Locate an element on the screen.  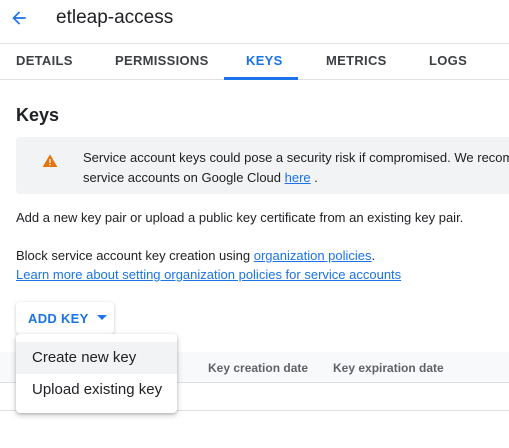
active-tab-indicator is located at coordinates (261, 78).